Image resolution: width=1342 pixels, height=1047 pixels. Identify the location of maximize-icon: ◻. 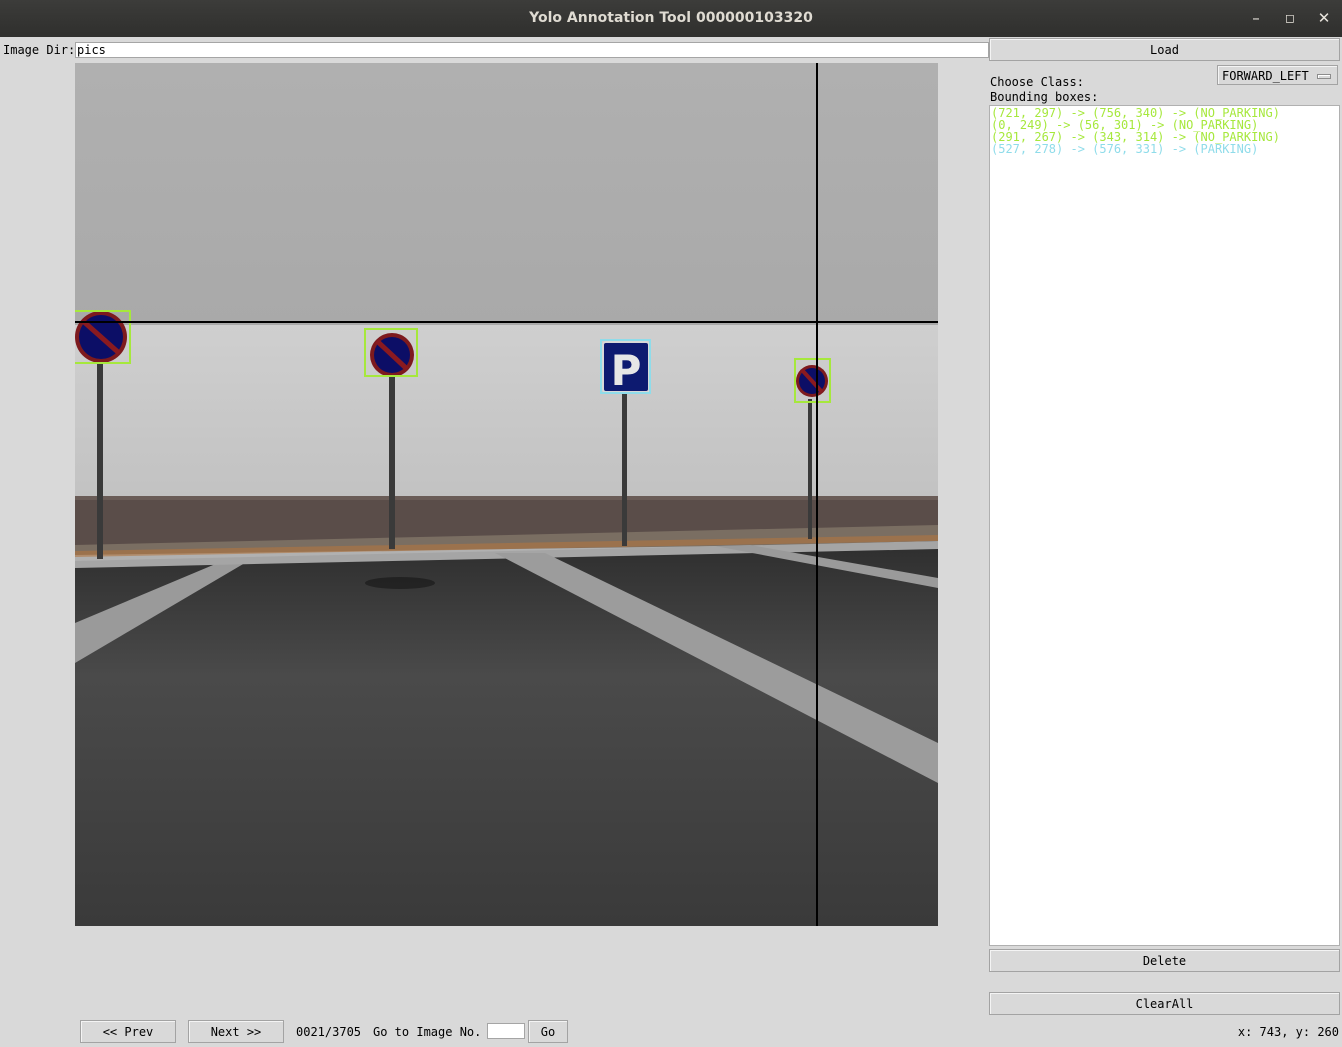
(1290, 18).